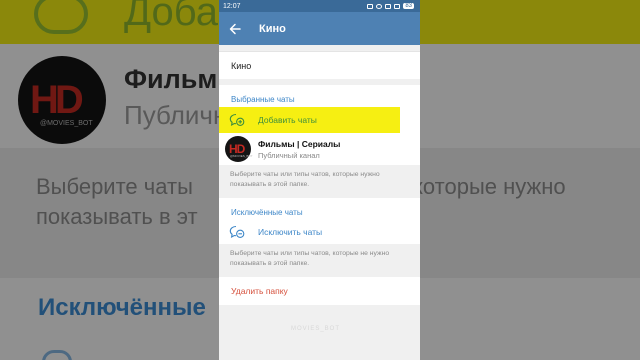 The height and width of the screenshot is (360, 640). What do you see at coordinates (241, 156) in the screenshot?
I see `avatar-sub: @MOVIES_BOT` at bounding box center [241, 156].